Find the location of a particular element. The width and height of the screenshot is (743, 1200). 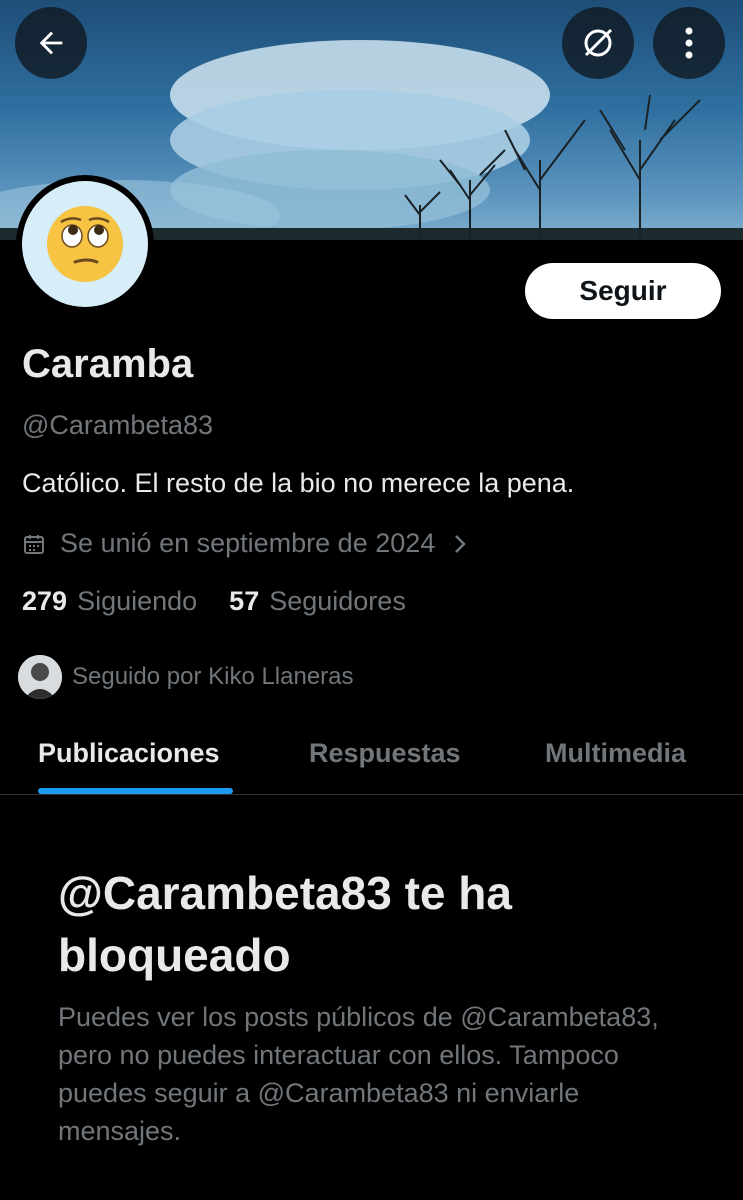

calendar-icon is located at coordinates (34, 544).